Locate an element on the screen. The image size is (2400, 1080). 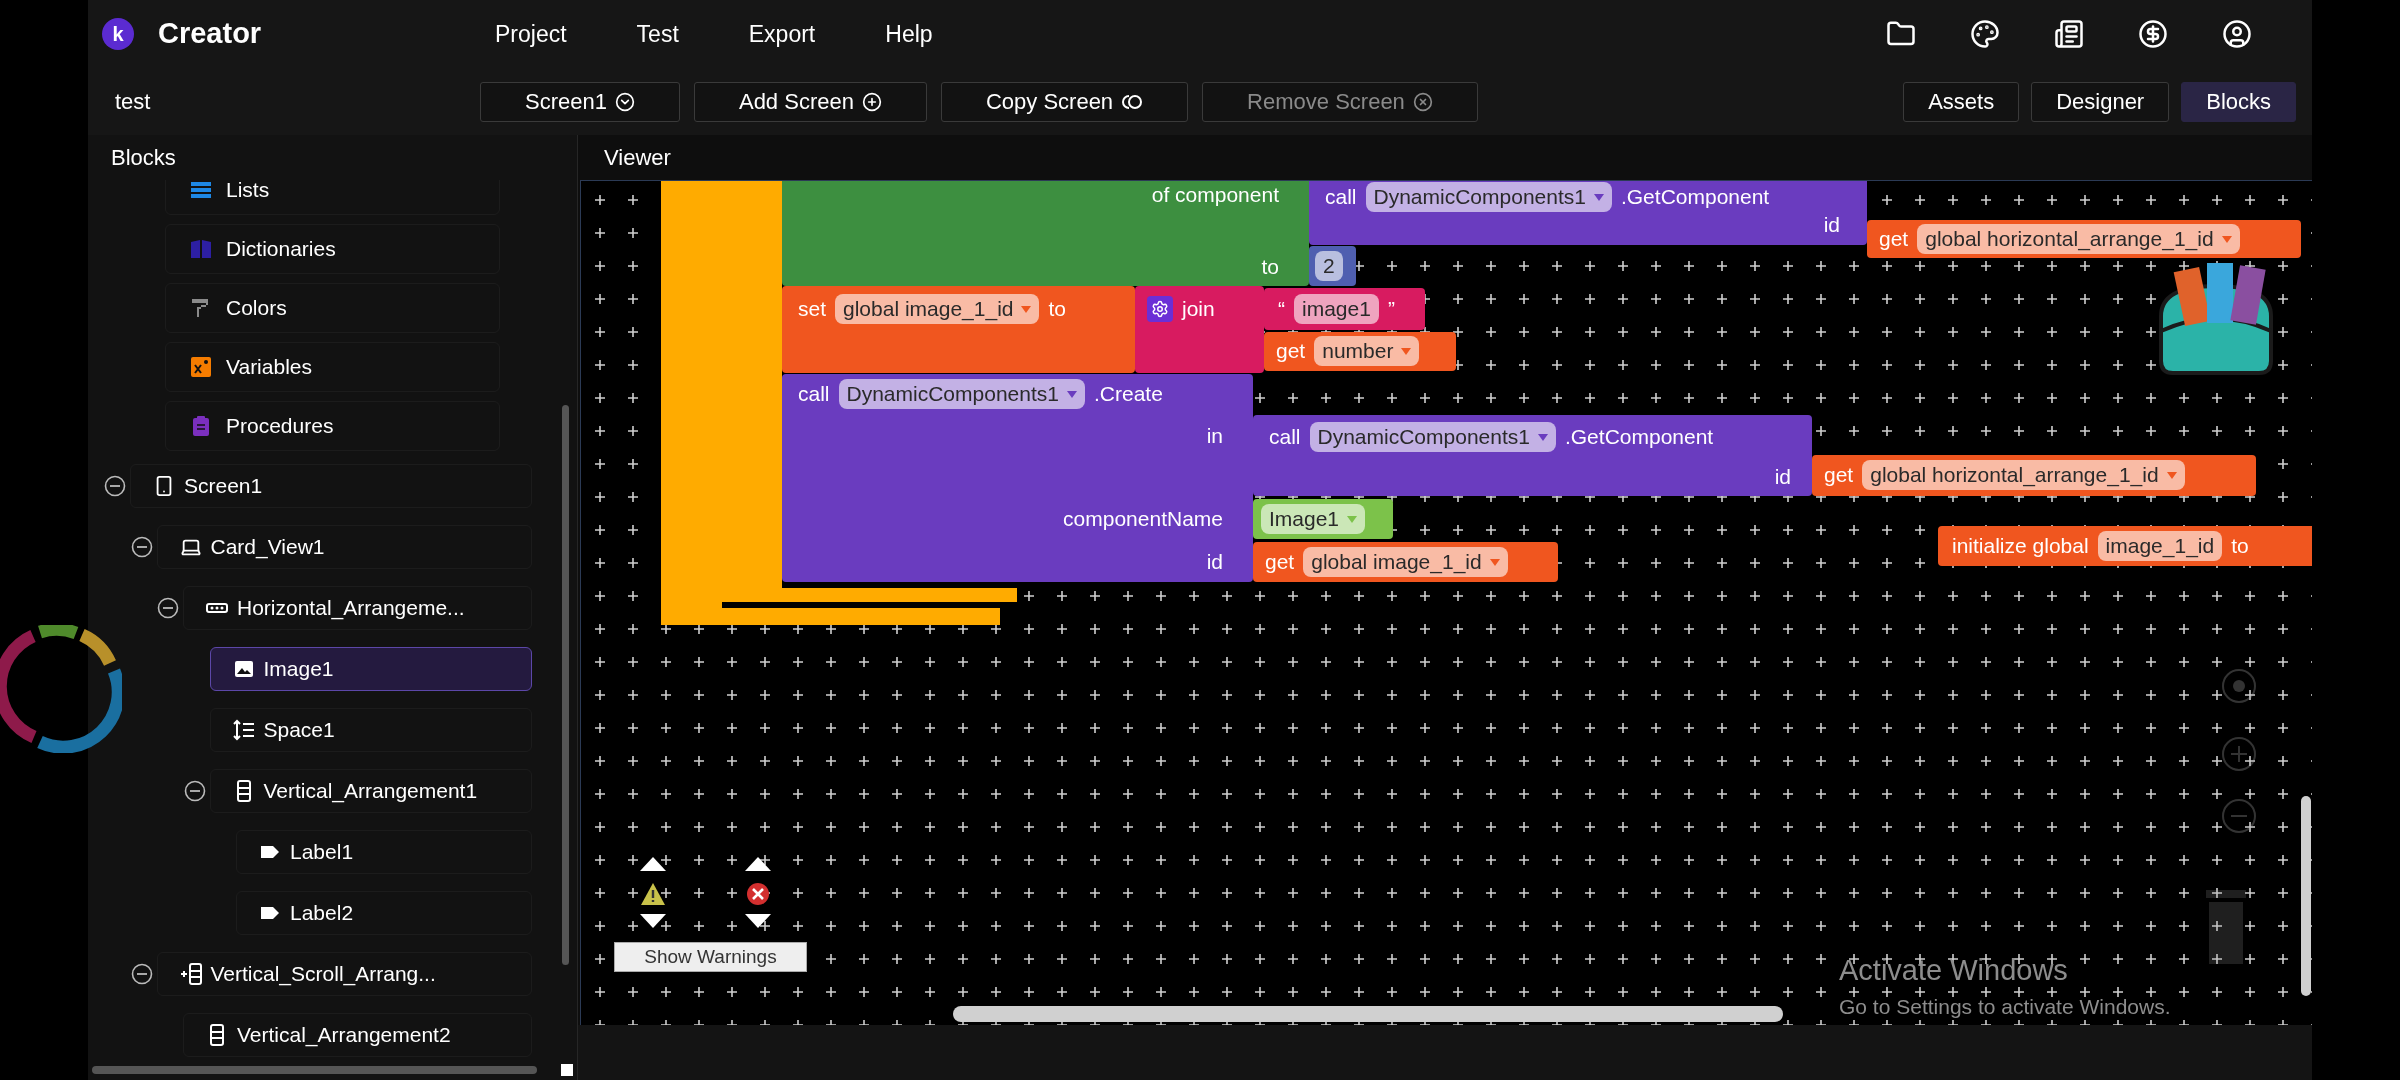
block-label: .GetComponent is located at coordinates (1639, 437).